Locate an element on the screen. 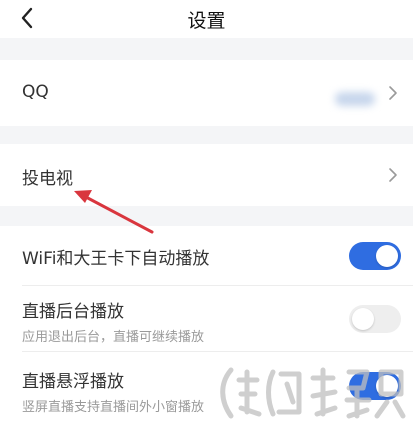  page-title: 设置 is located at coordinates (206, 21).